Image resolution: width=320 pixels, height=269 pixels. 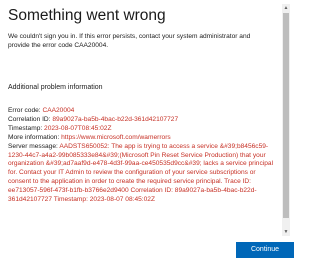 What do you see at coordinates (25, 110) in the screenshot?
I see `error-code-label: Error code:` at bounding box center [25, 110].